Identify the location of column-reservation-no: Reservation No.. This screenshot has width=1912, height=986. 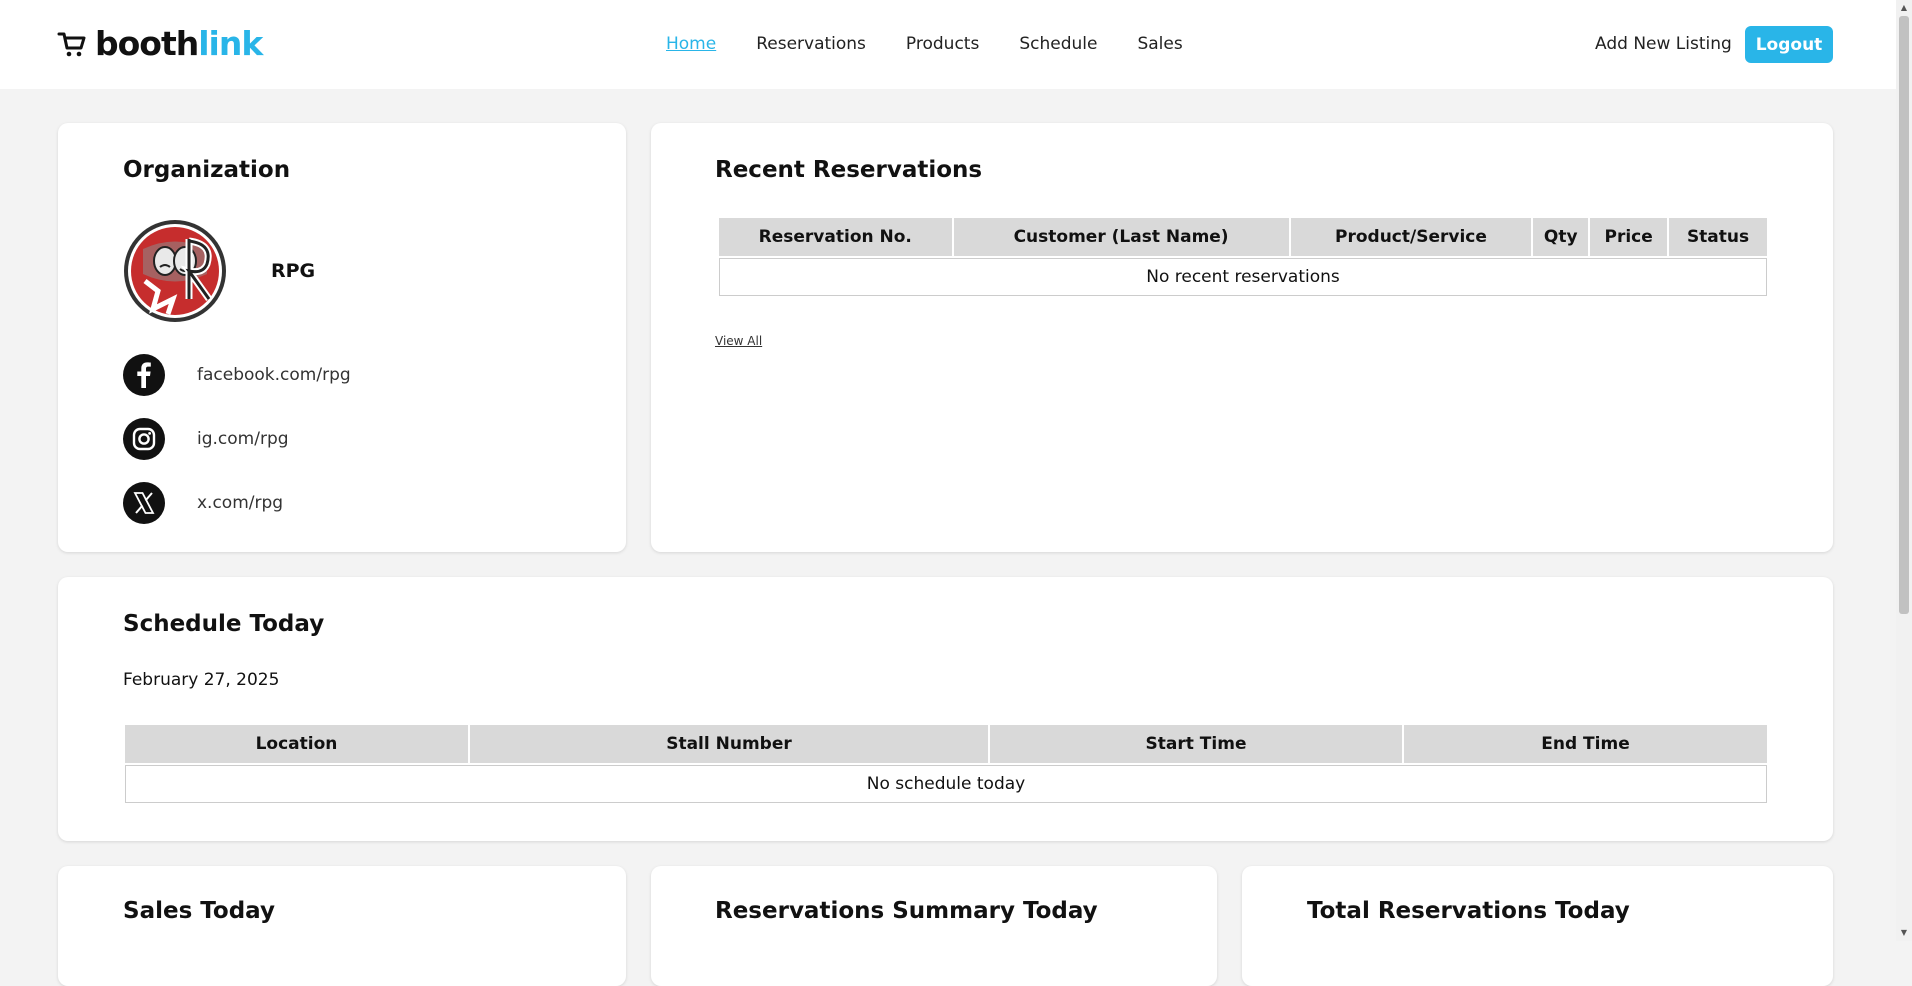
(835, 237).